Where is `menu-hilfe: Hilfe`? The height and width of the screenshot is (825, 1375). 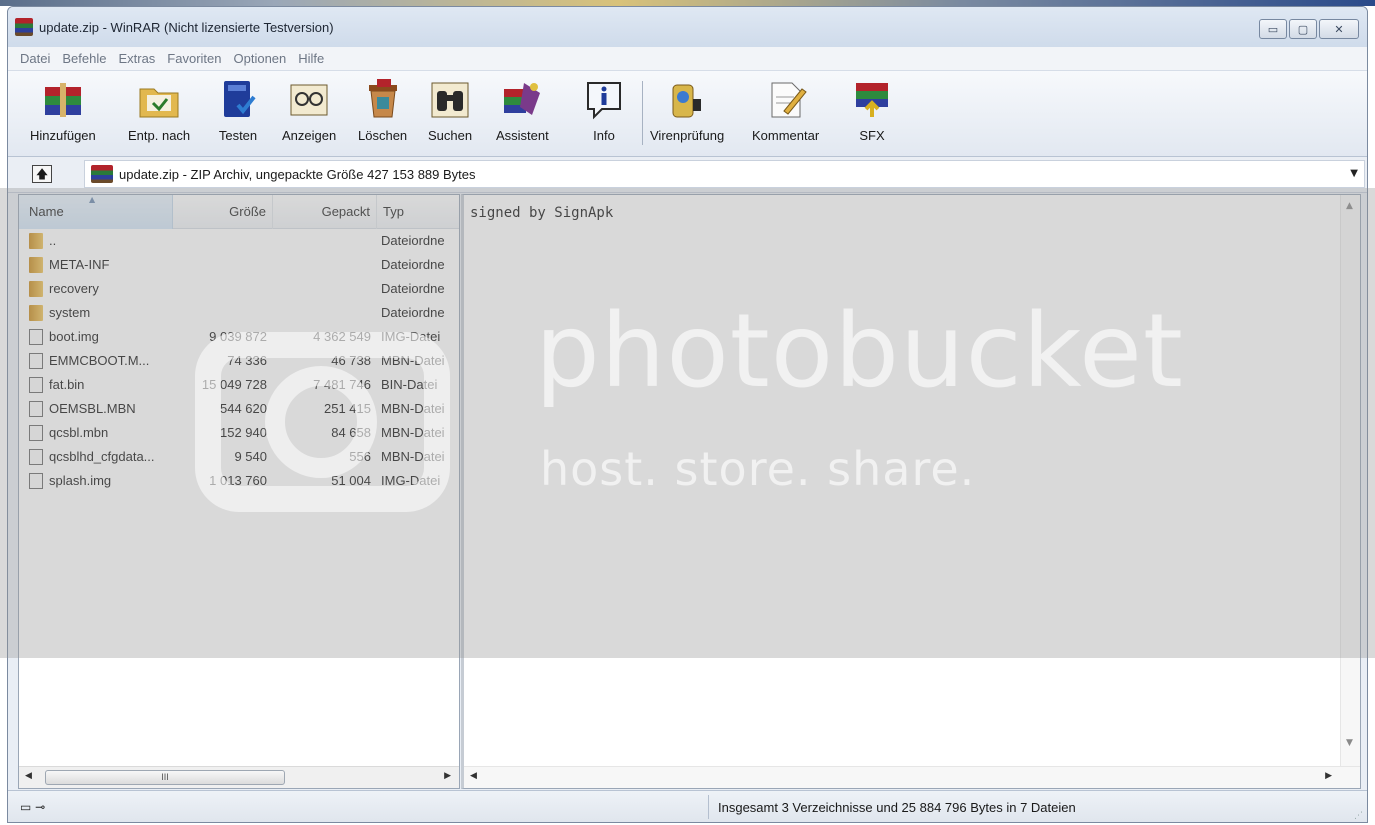
menu-hilfe: Hilfe is located at coordinates (311, 58).